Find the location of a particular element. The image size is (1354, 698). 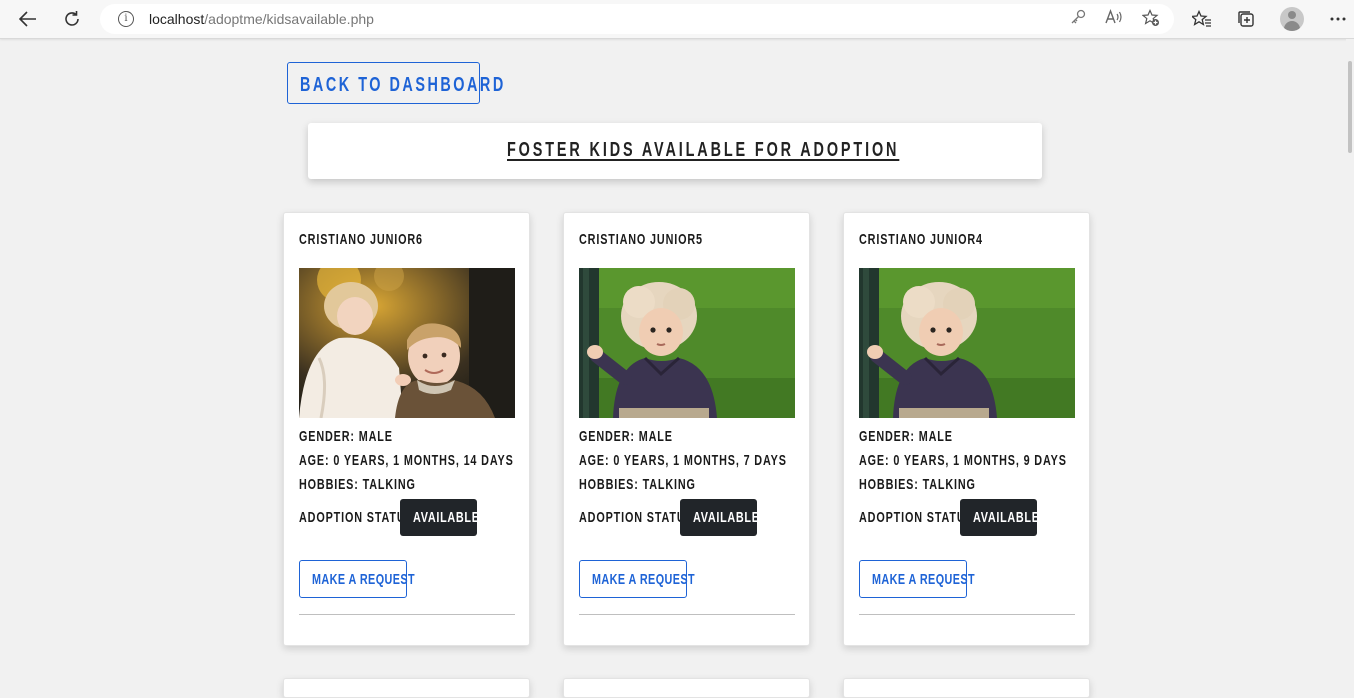

page-scrollbar is located at coordinates (1350, 360).